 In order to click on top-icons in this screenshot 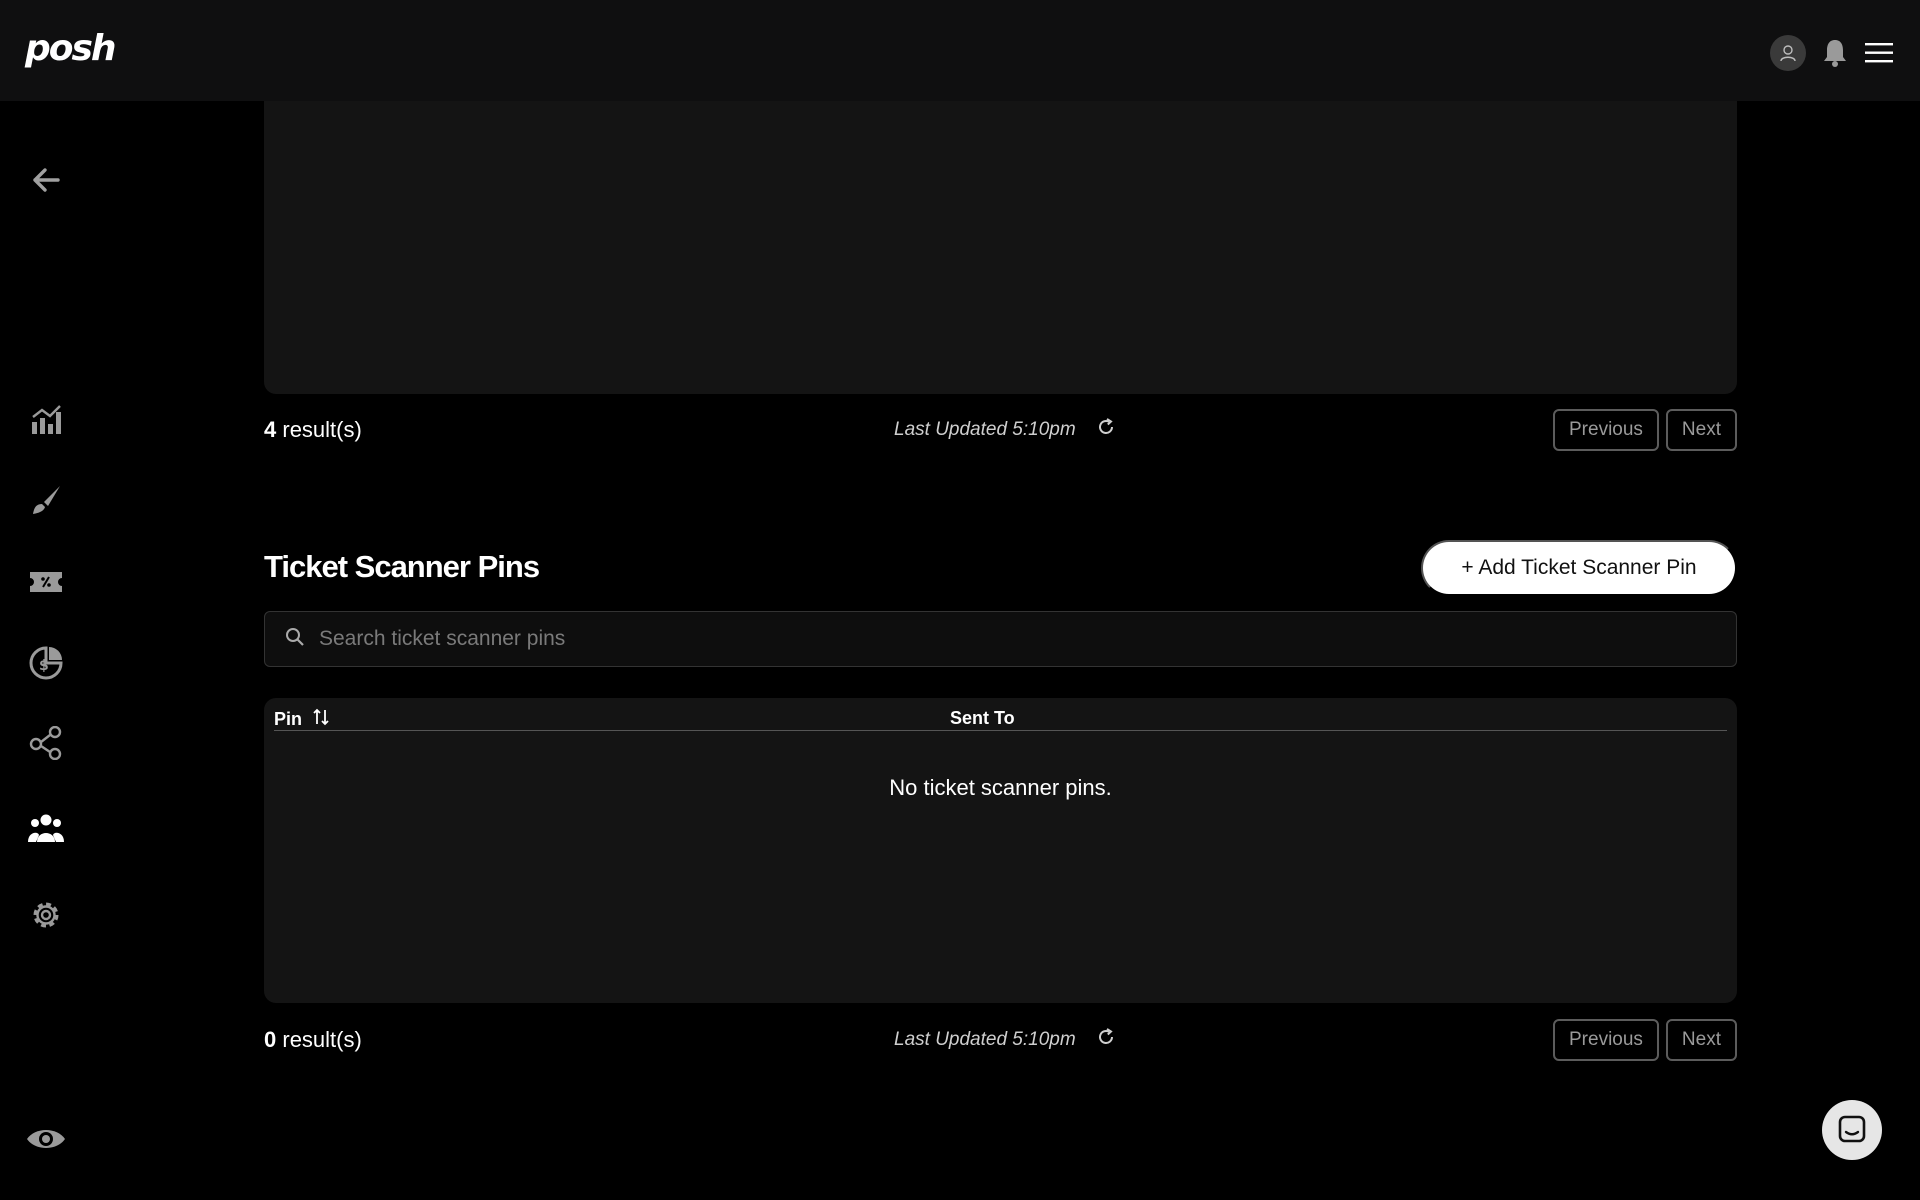, I will do `click(1832, 53)`.